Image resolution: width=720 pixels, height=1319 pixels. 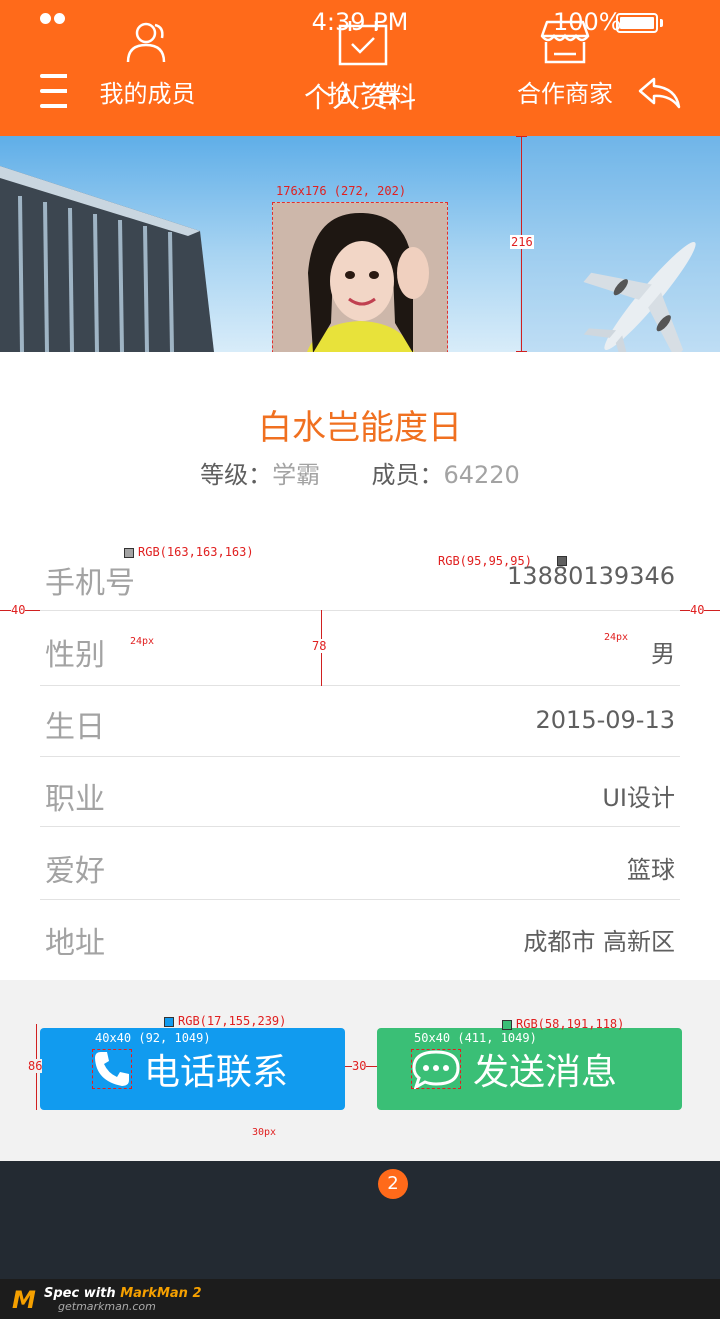 What do you see at coordinates (605, 720) in the screenshot?
I see `info-value: 2015-09-13` at bounding box center [605, 720].